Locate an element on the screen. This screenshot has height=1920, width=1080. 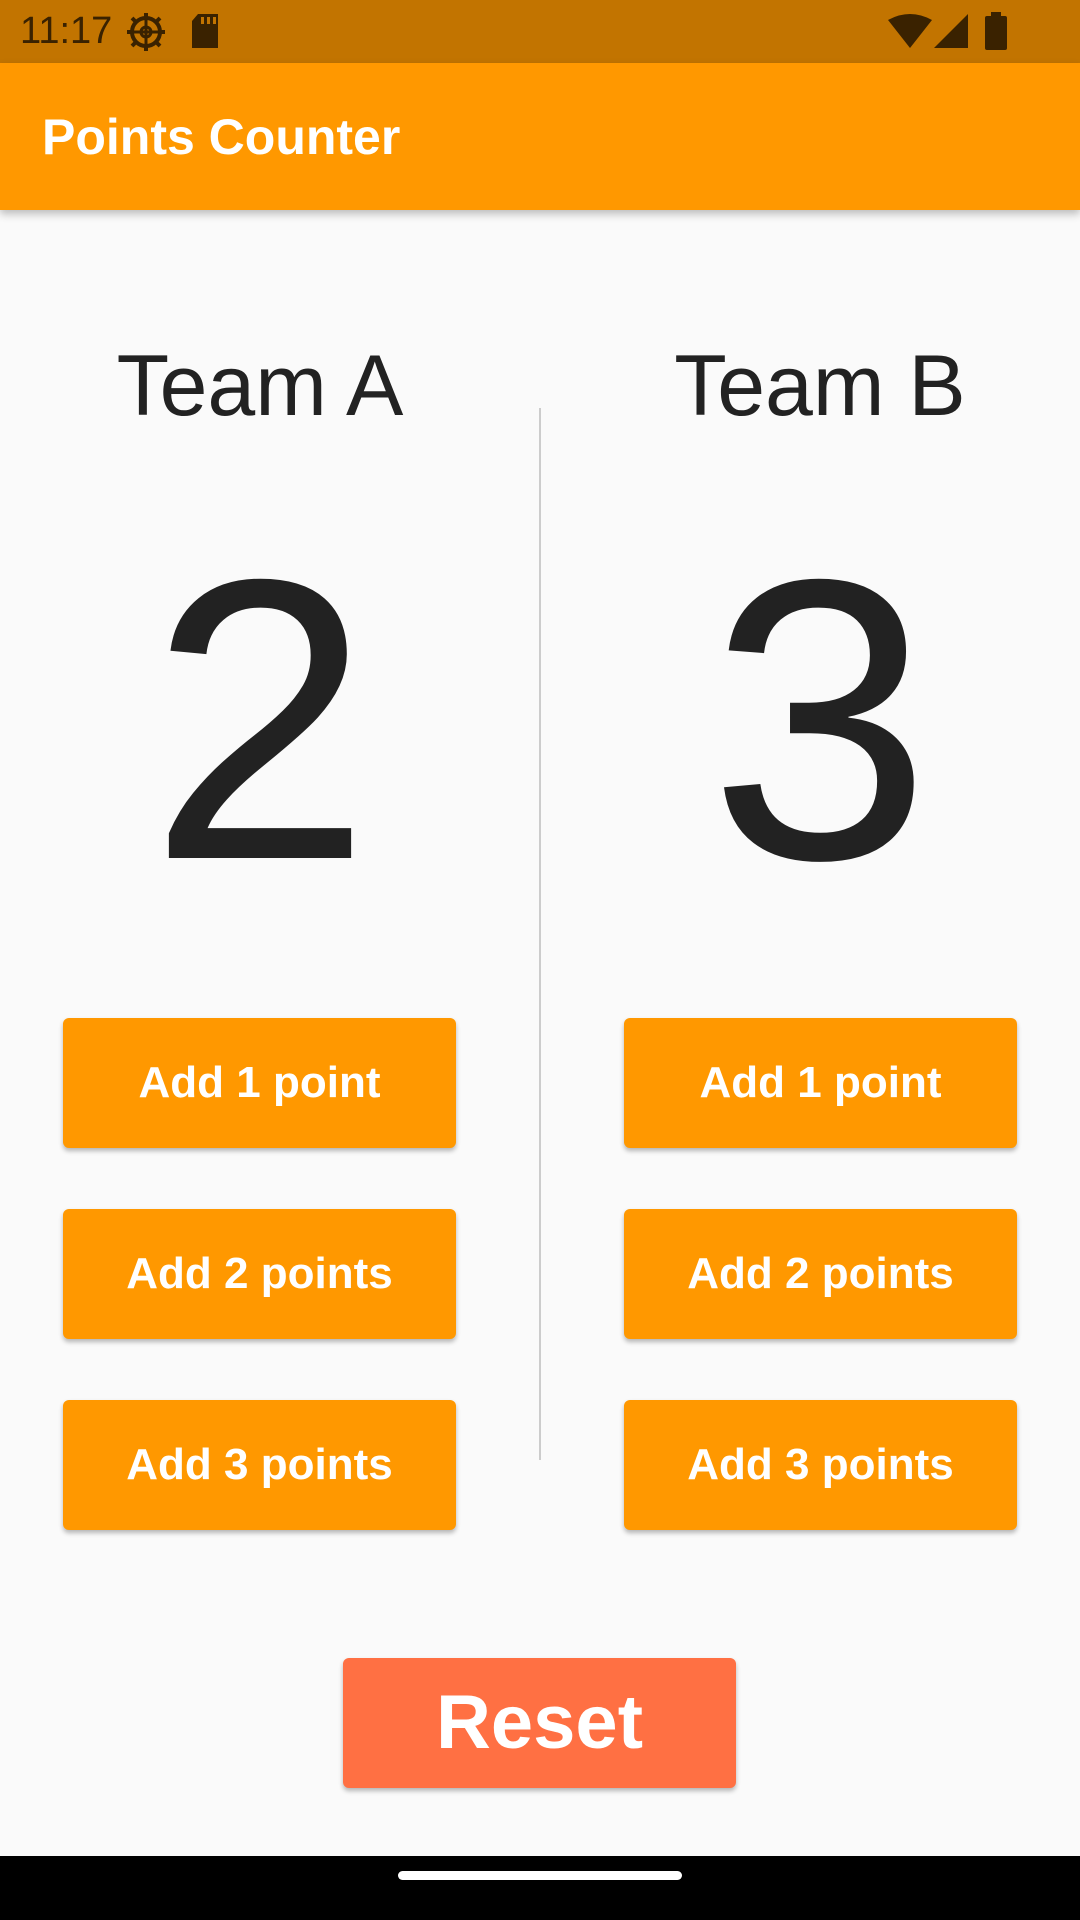
team-a-add-1-button: Add 1 point is located at coordinates (259, 1083).